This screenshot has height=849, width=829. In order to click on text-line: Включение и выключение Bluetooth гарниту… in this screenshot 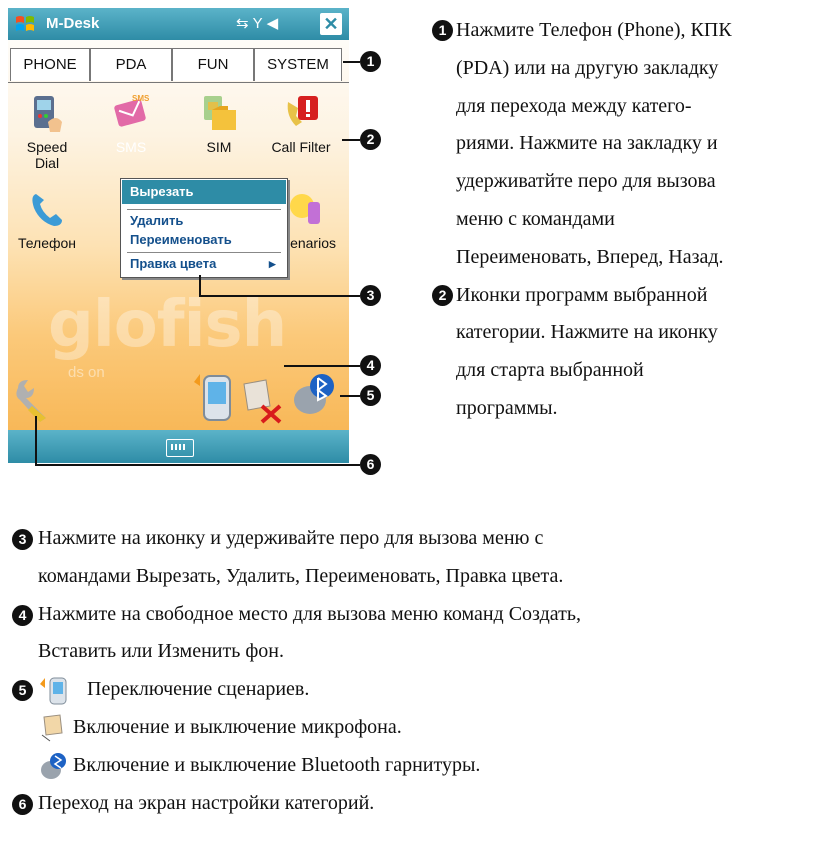, I will do `click(277, 764)`.